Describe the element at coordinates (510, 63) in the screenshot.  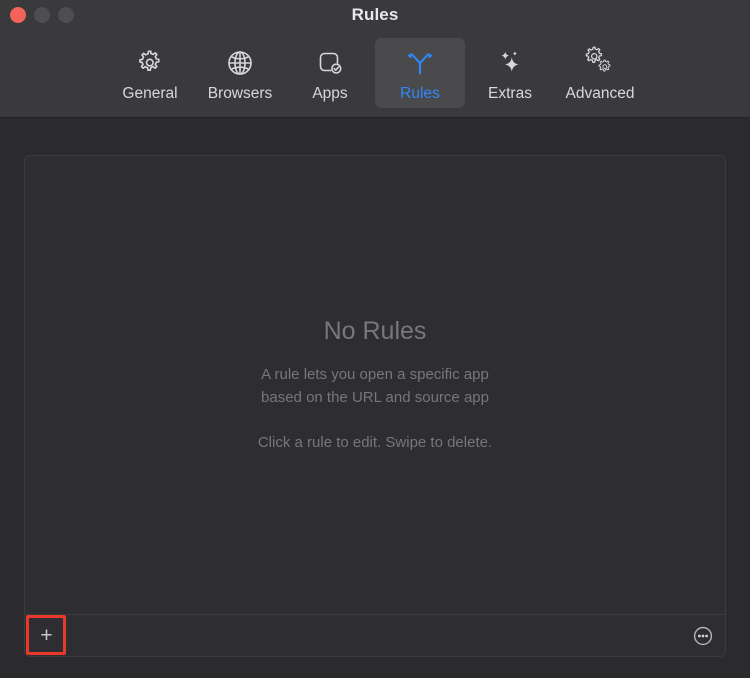
I see `sparkles-icon` at that location.